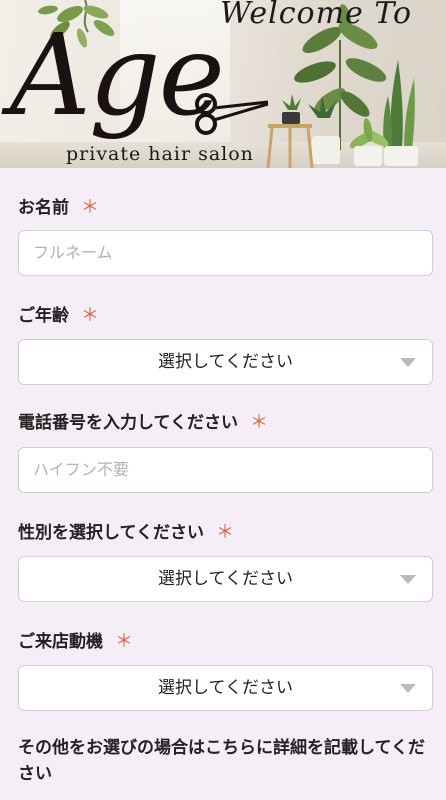 The image size is (446, 800). Describe the element at coordinates (58, 207) in the screenshot. I see `name-label: お名前＊` at that location.